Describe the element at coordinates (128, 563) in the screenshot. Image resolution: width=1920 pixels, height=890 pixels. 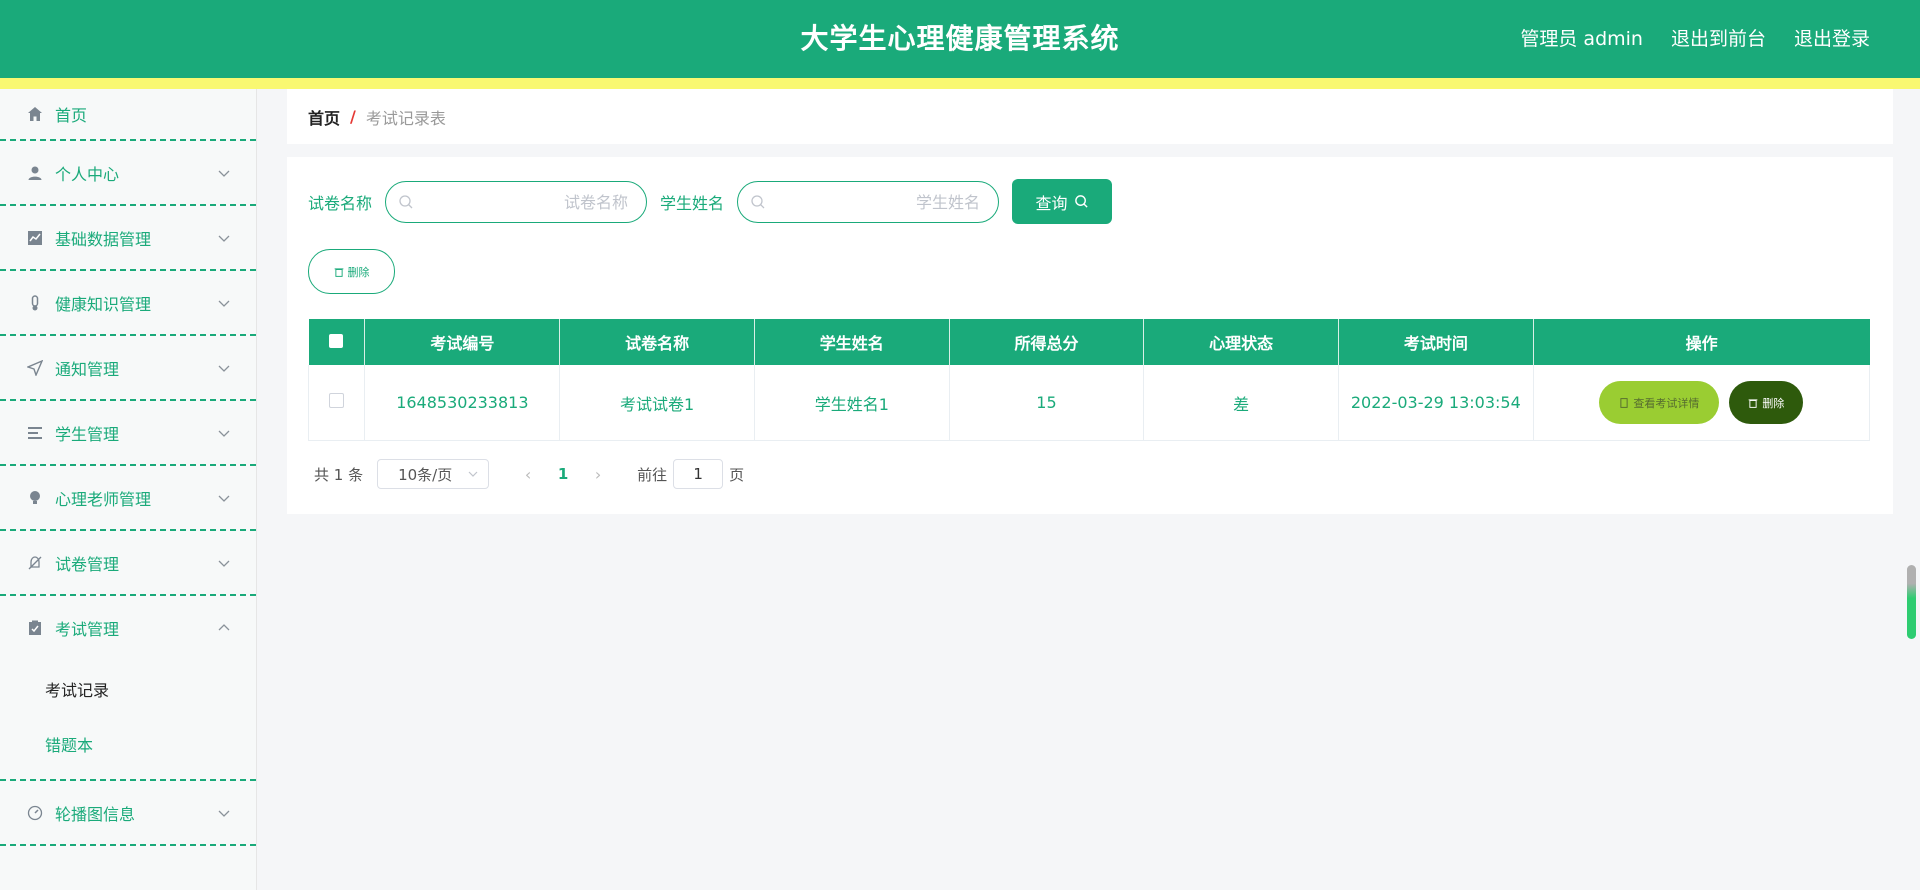
I see `sidebar-item-papers: 试卷管理` at that location.